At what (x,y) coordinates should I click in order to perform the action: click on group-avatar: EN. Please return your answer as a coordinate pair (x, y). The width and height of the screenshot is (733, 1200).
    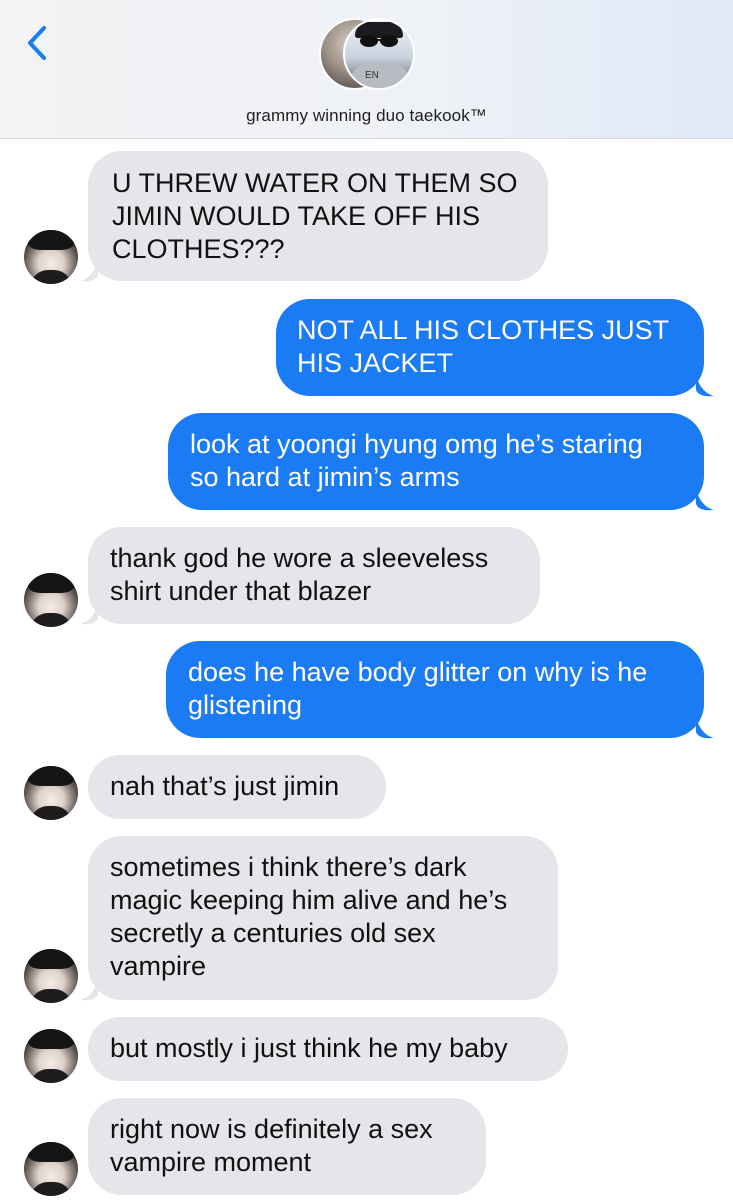
    Looking at the image, I should click on (367, 54).